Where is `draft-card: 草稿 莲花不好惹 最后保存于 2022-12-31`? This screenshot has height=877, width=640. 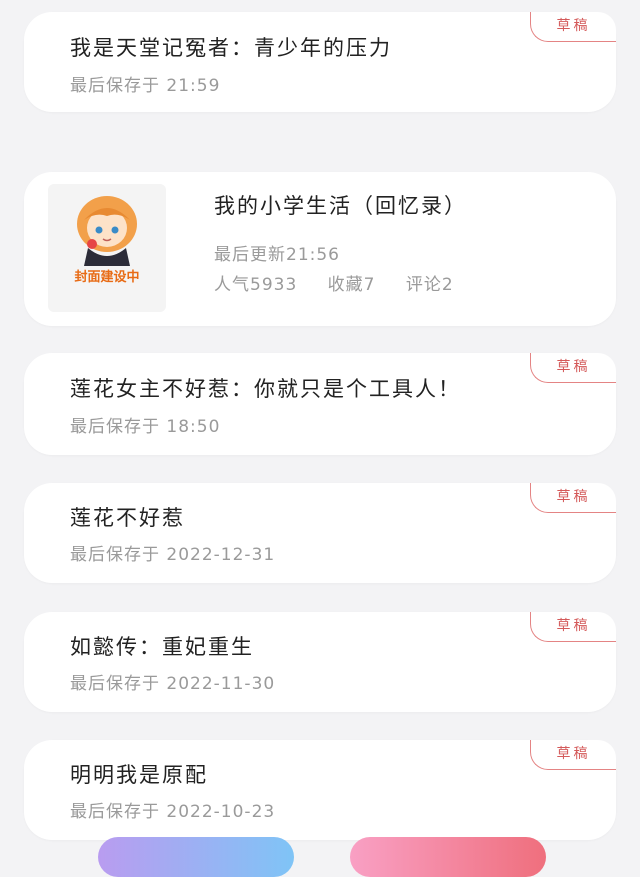 draft-card: 草稿 莲花不好惹 最后保存于 2022-12-31 is located at coordinates (320, 533).